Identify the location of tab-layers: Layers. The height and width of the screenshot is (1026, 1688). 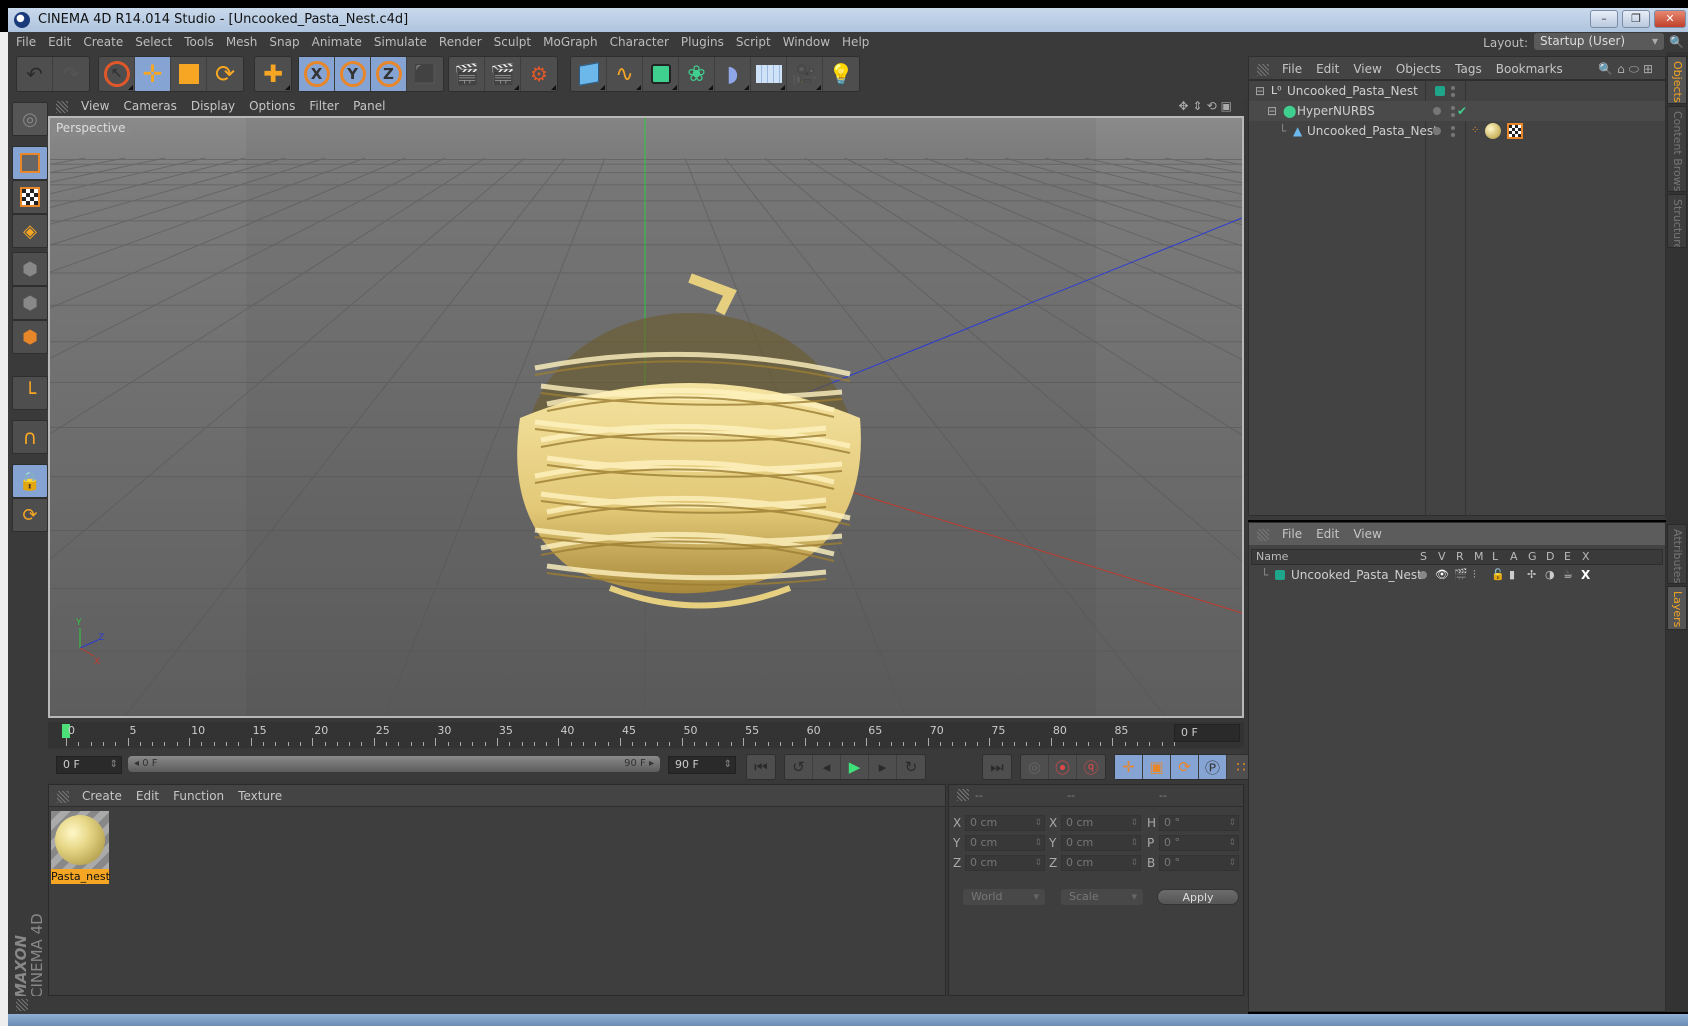
(1677, 608).